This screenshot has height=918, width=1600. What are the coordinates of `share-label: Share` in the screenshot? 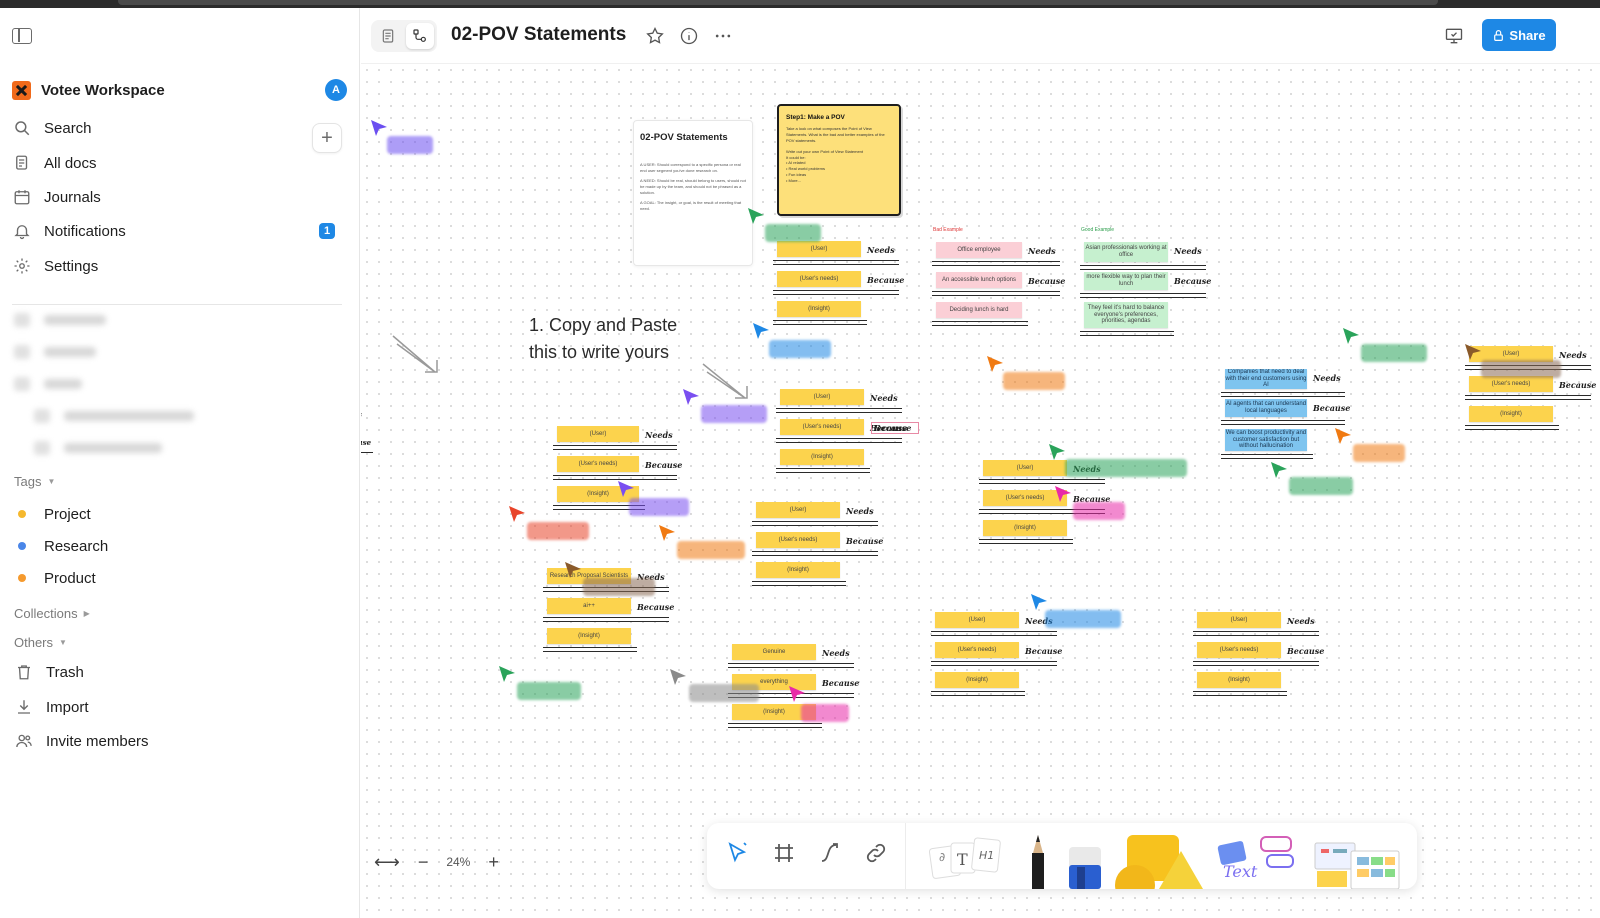 It's located at (1527, 35).